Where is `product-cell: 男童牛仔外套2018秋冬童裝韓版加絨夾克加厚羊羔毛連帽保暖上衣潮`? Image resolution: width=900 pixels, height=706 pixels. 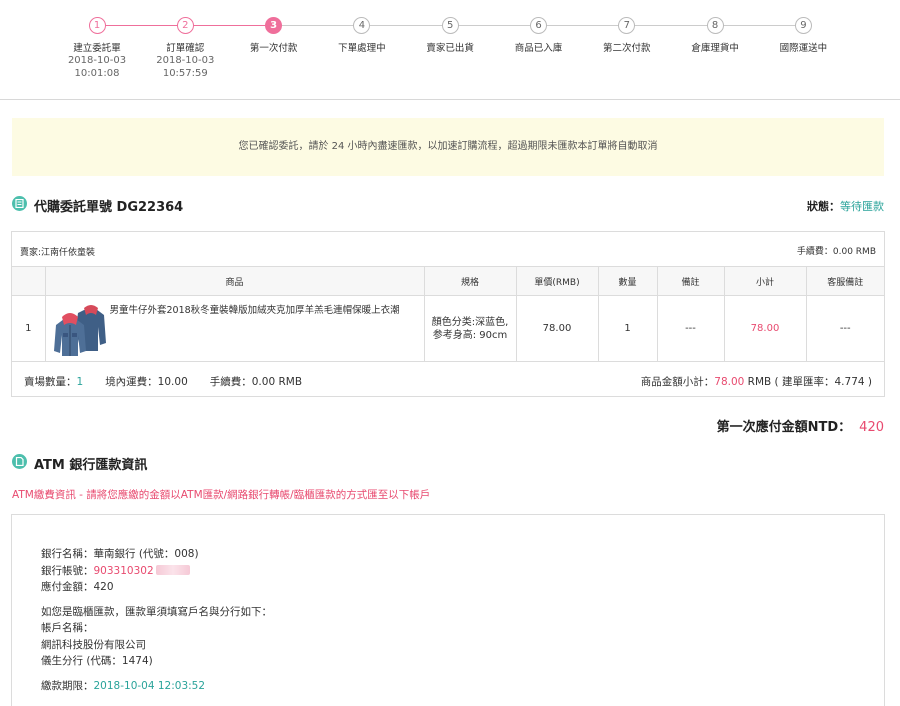 product-cell: 男童牛仔外套2018秋冬童裝韓版加絨夾克加厚羊羔毛連帽保暖上衣潮 is located at coordinates (234, 328).